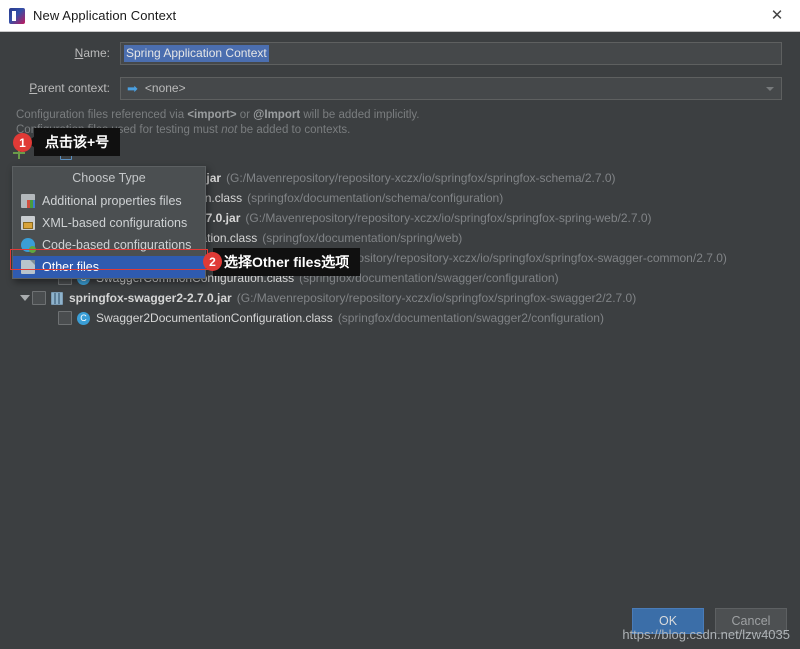 Image resolution: width=800 pixels, height=649 pixels. I want to click on class-icon: C, so click(83, 318).